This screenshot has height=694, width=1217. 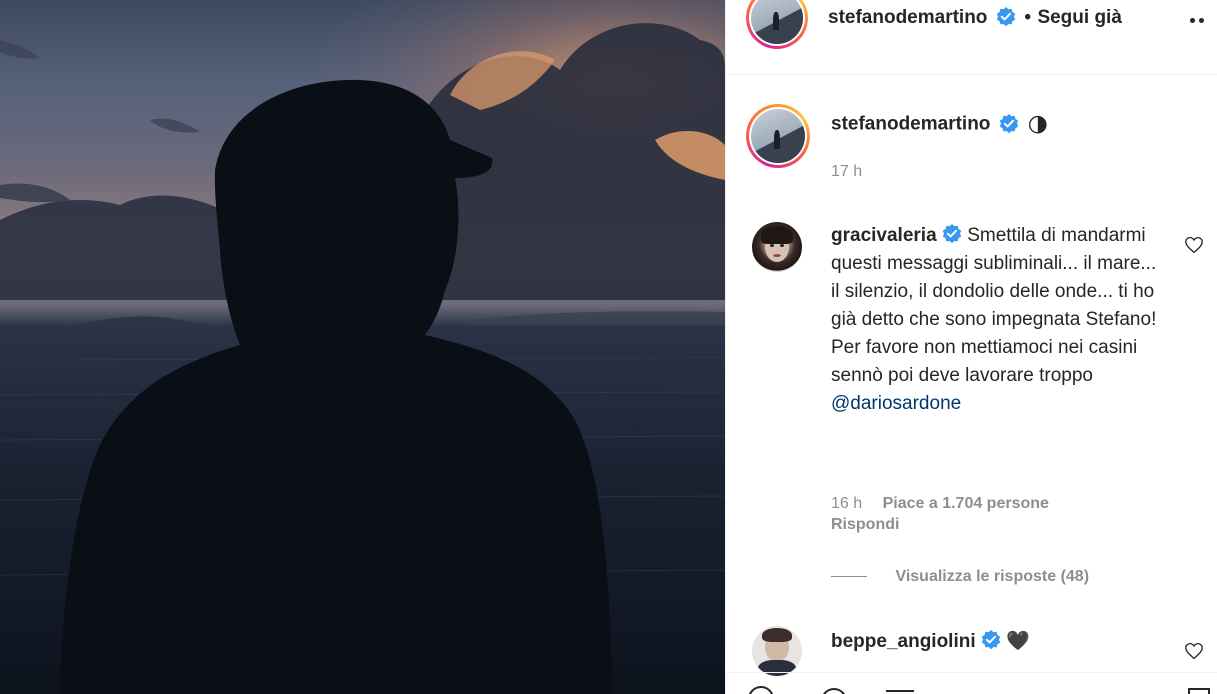 What do you see at coordinates (971, 672) in the screenshot?
I see `action-bar-divider` at bounding box center [971, 672].